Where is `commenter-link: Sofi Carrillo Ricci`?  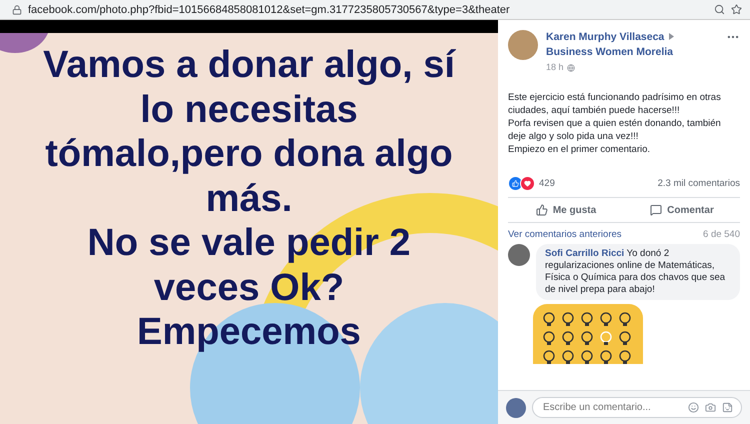
commenter-link: Sofi Carrillo Ricci is located at coordinates (584, 253).